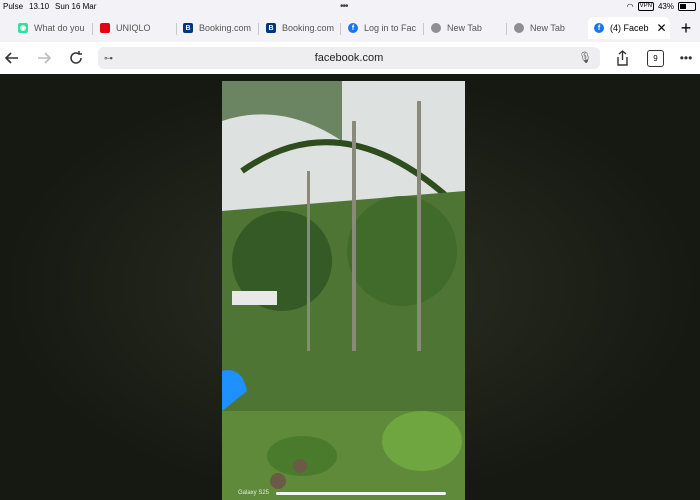 This screenshot has height=500, width=700. I want to click on back-arrow-icon, so click(11, 58).